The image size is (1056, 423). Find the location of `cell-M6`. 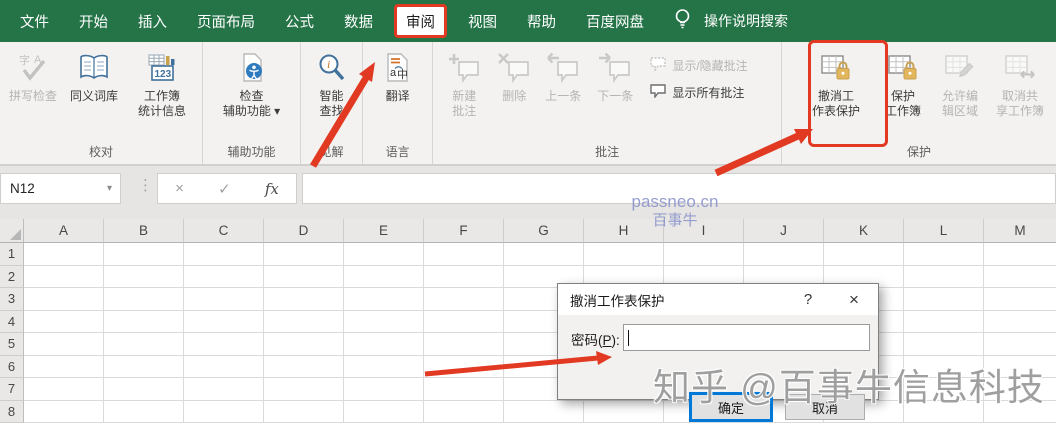

cell-M6 is located at coordinates (1020, 366).